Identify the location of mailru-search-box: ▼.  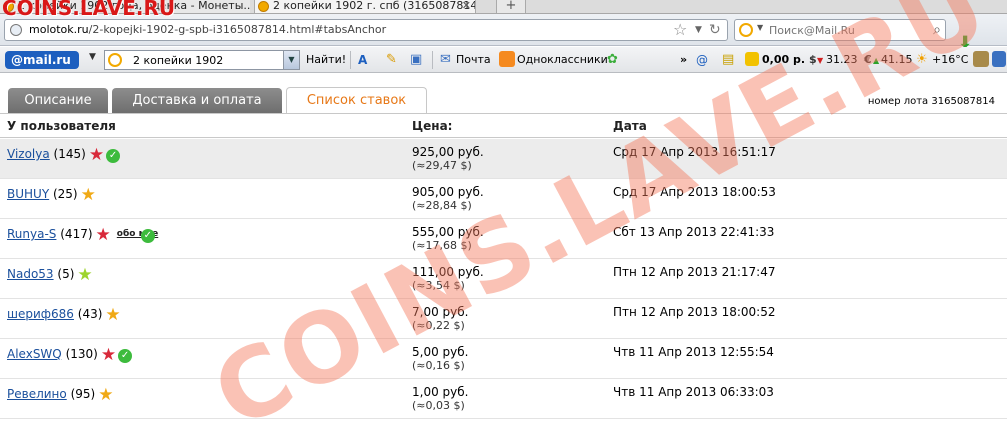
(202, 60).